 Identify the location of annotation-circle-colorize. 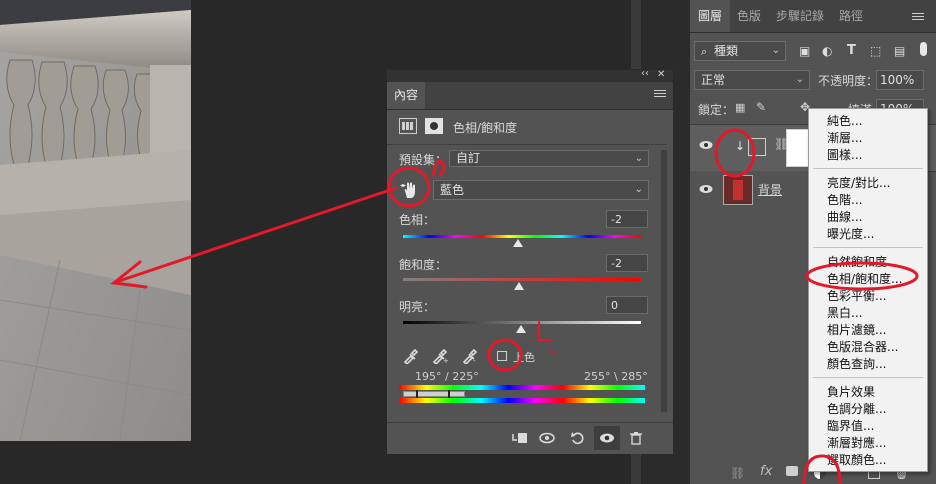
(505, 355).